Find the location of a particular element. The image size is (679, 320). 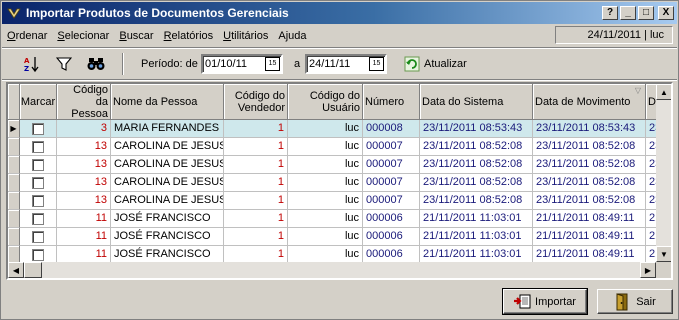

menu-selecionar: Selecionar is located at coordinates (83, 36).